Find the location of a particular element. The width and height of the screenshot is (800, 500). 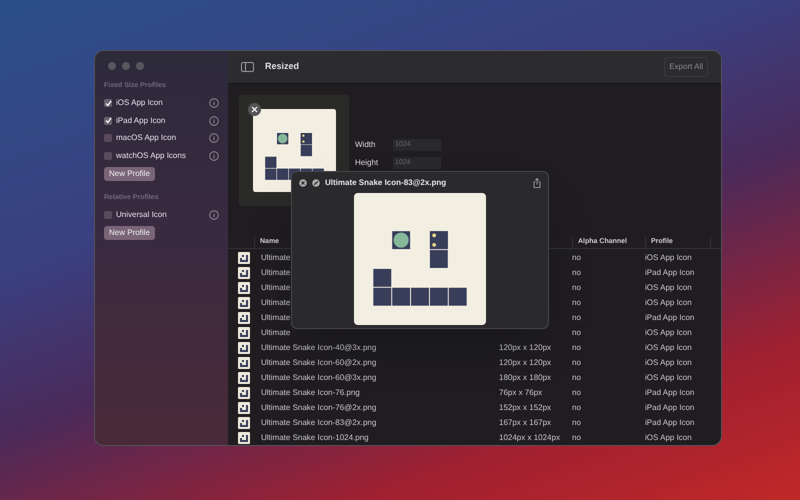

file-name: Ultimate Snake Icon-1024.png is located at coordinates (315, 437).